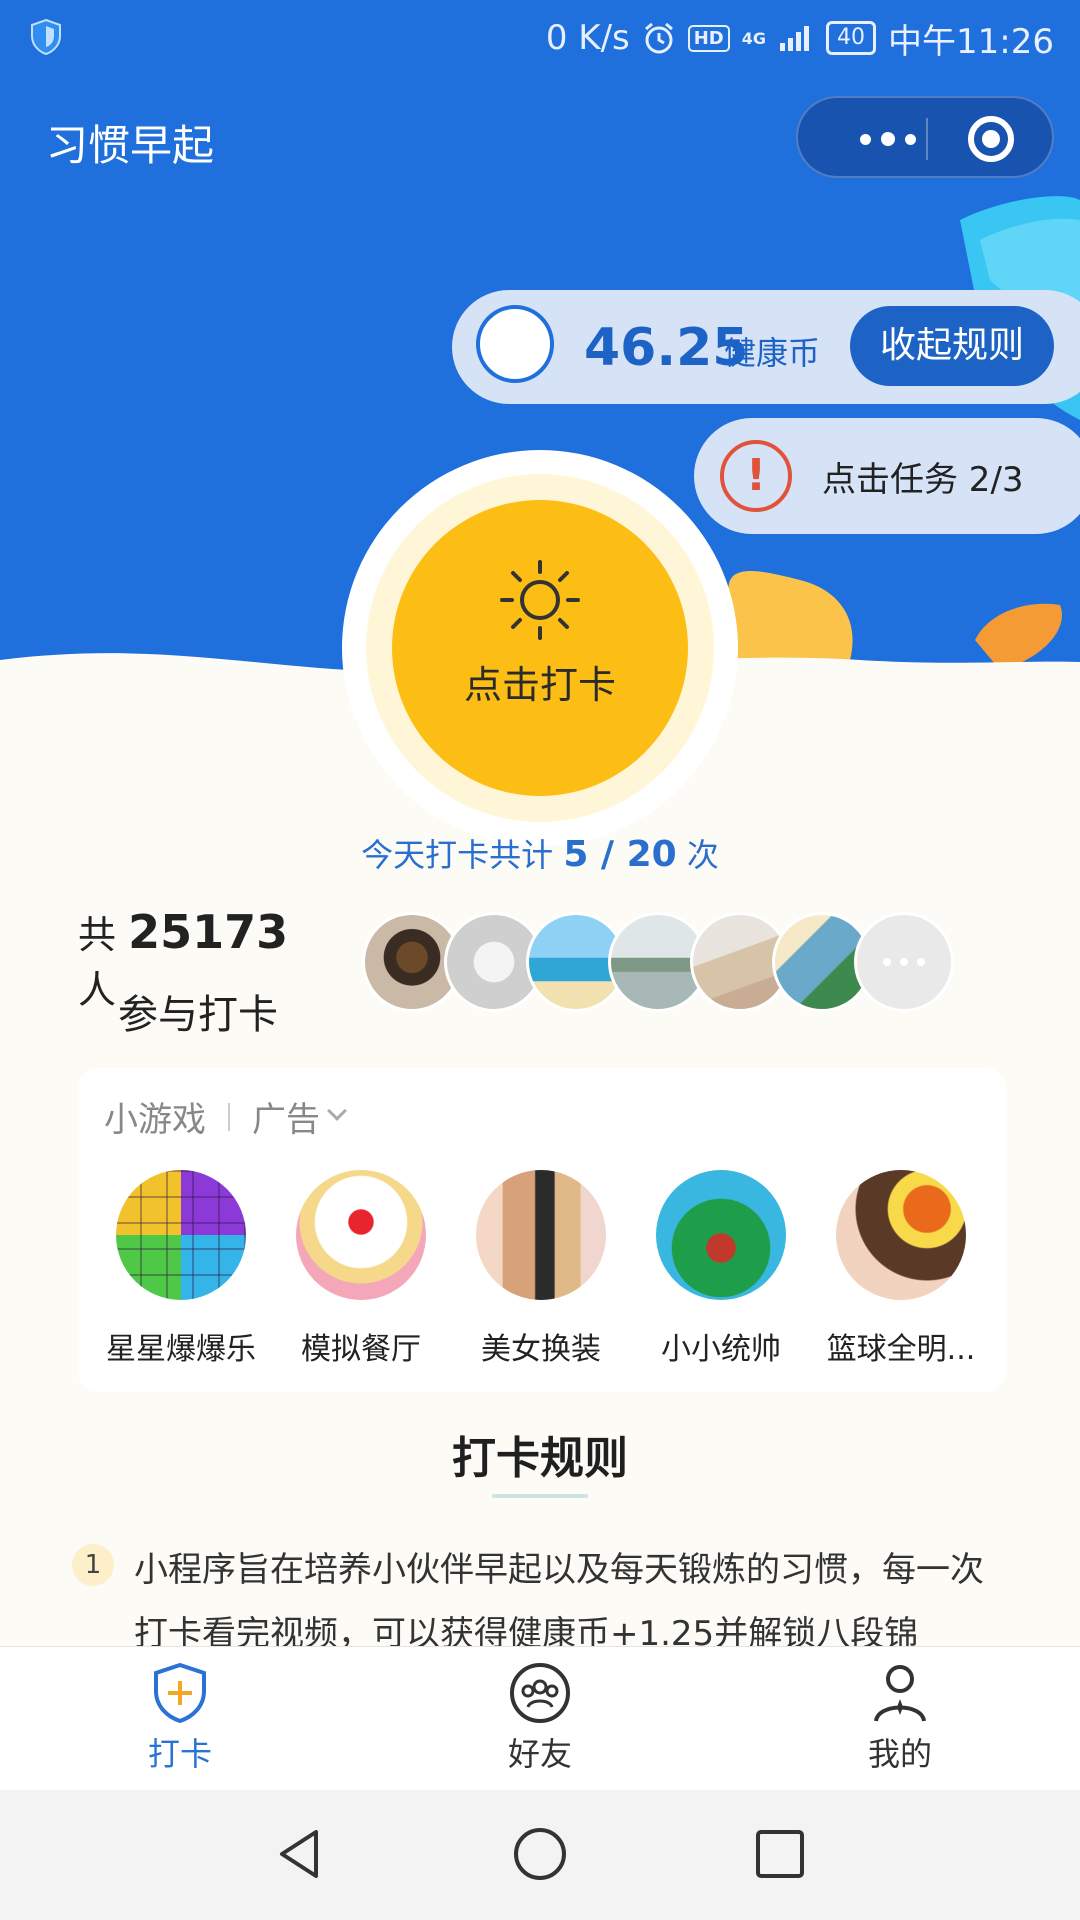  Describe the element at coordinates (899, 1754) in the screenshot. I see `tab-label: 我的` at that location.